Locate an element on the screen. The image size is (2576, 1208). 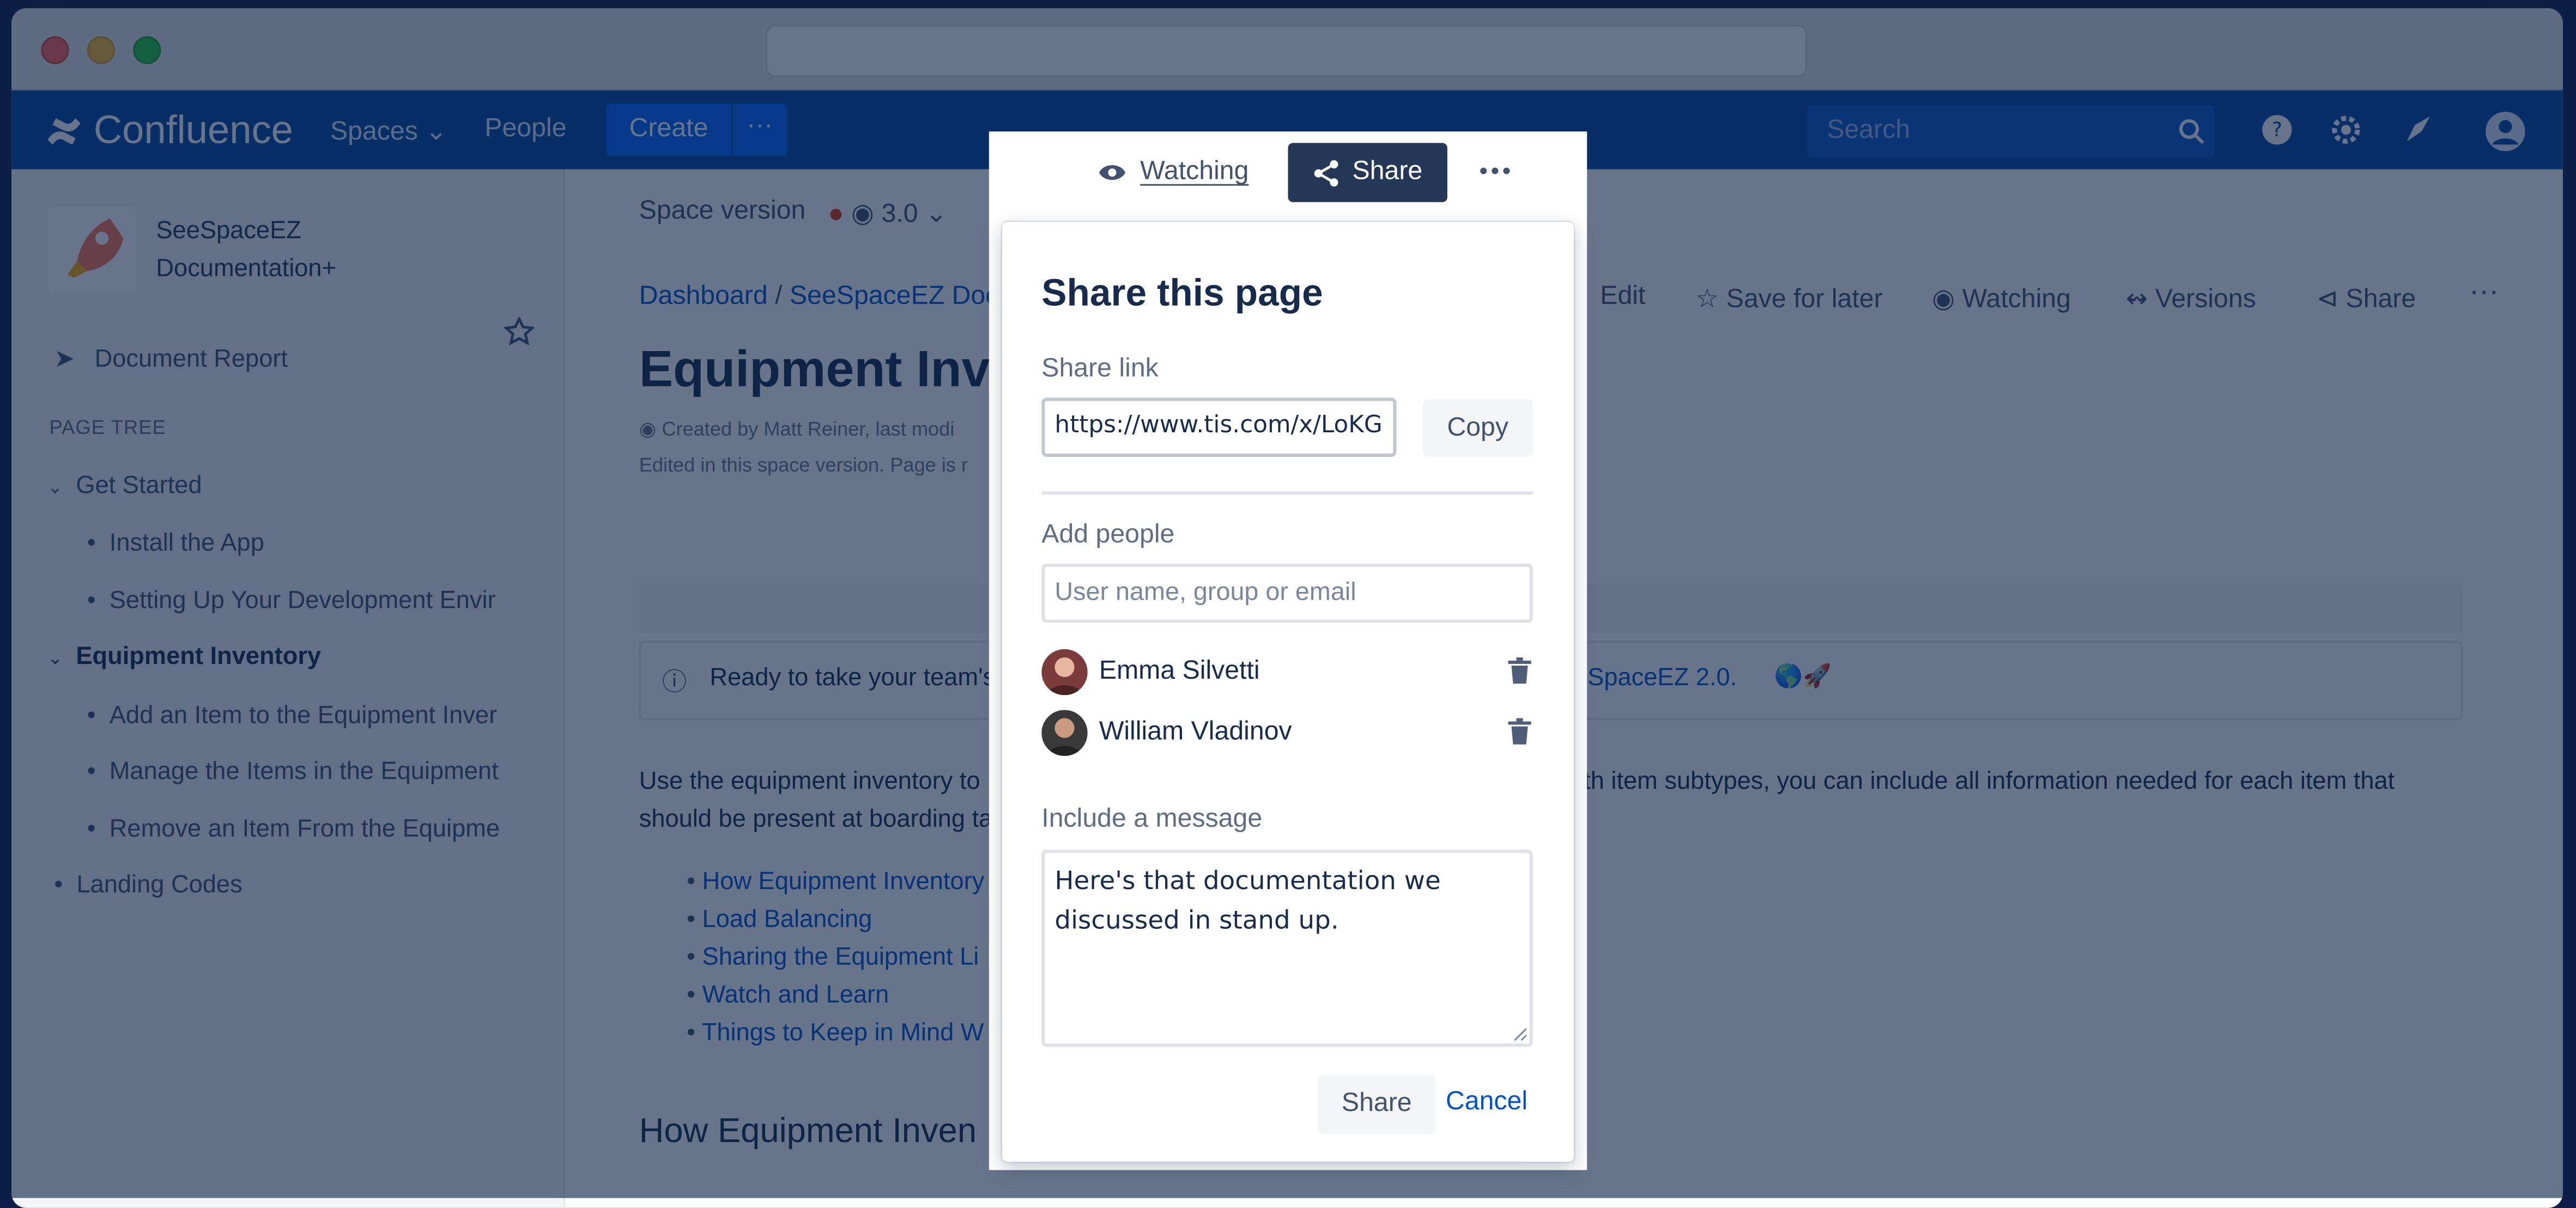
rocket-icon is located at coordinates (96, 248).